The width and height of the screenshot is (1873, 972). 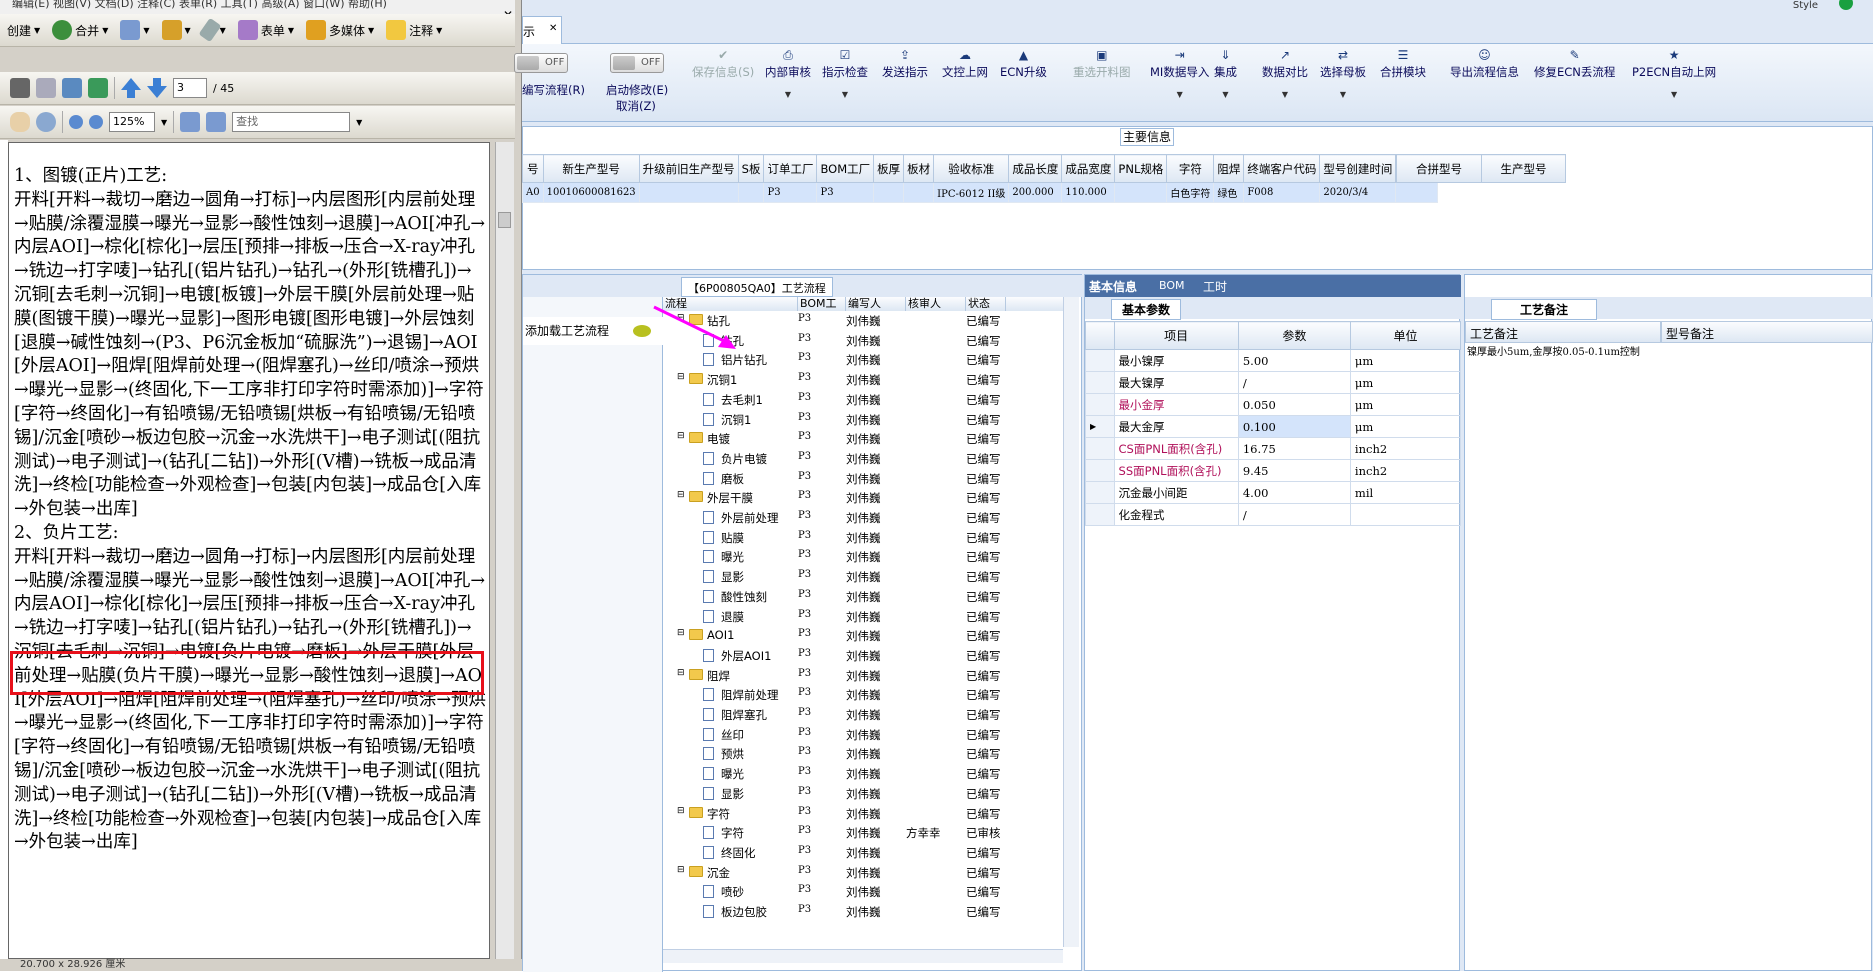 I want to click on ribbon-button: ☑ 指示检查 ▼, so click(x=845, y=73).